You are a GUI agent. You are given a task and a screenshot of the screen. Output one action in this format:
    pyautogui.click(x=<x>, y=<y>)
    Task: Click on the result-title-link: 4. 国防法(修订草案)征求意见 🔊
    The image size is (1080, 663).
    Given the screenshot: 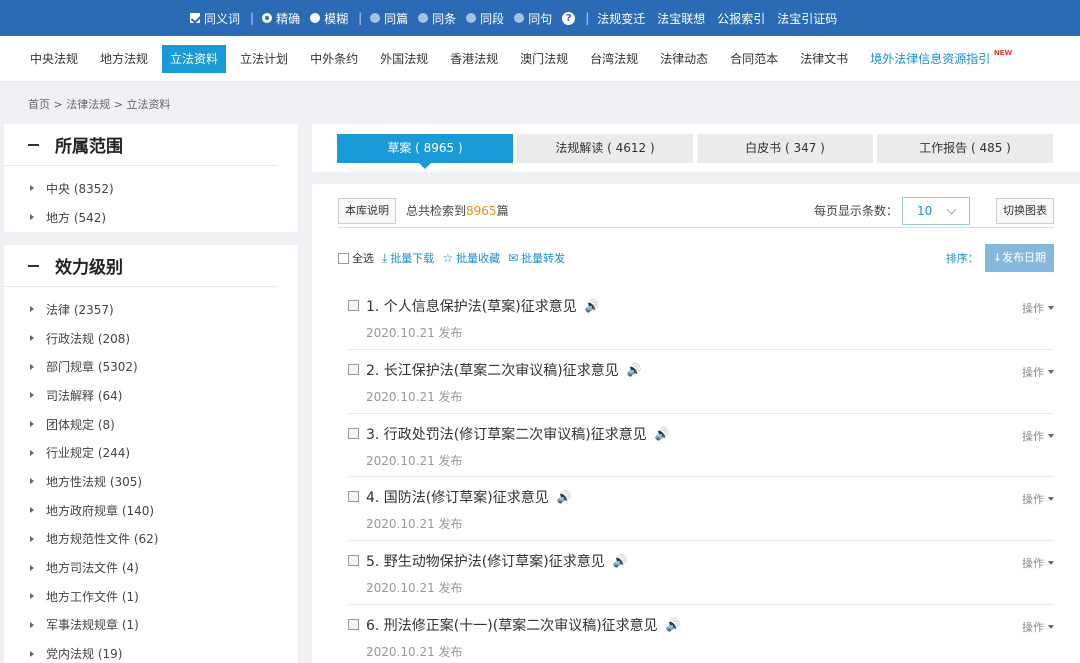 What is the action you would take?
    pyautogui.click(x=469, y=497)
    